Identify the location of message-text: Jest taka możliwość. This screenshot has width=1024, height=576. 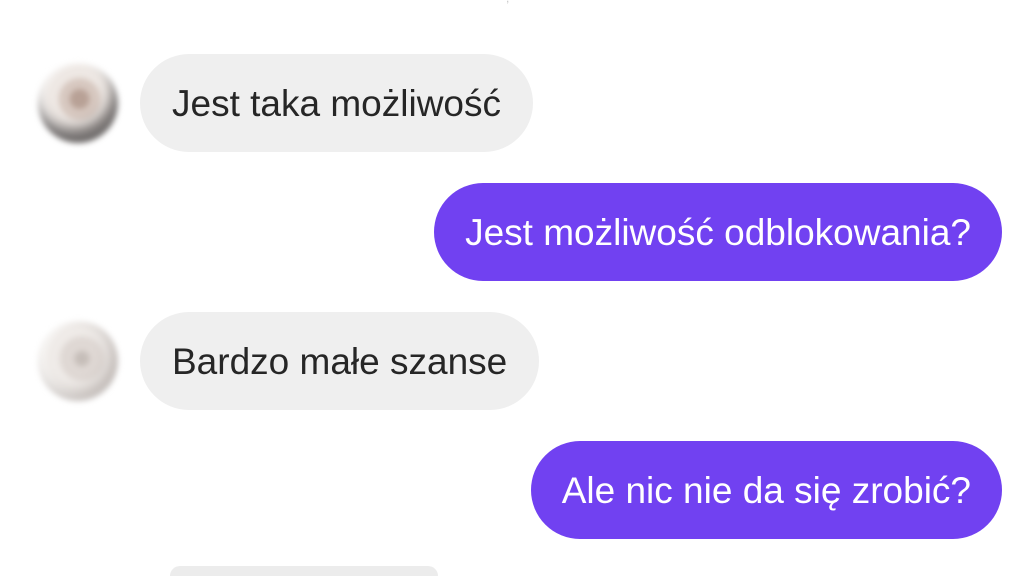
(336, 103).